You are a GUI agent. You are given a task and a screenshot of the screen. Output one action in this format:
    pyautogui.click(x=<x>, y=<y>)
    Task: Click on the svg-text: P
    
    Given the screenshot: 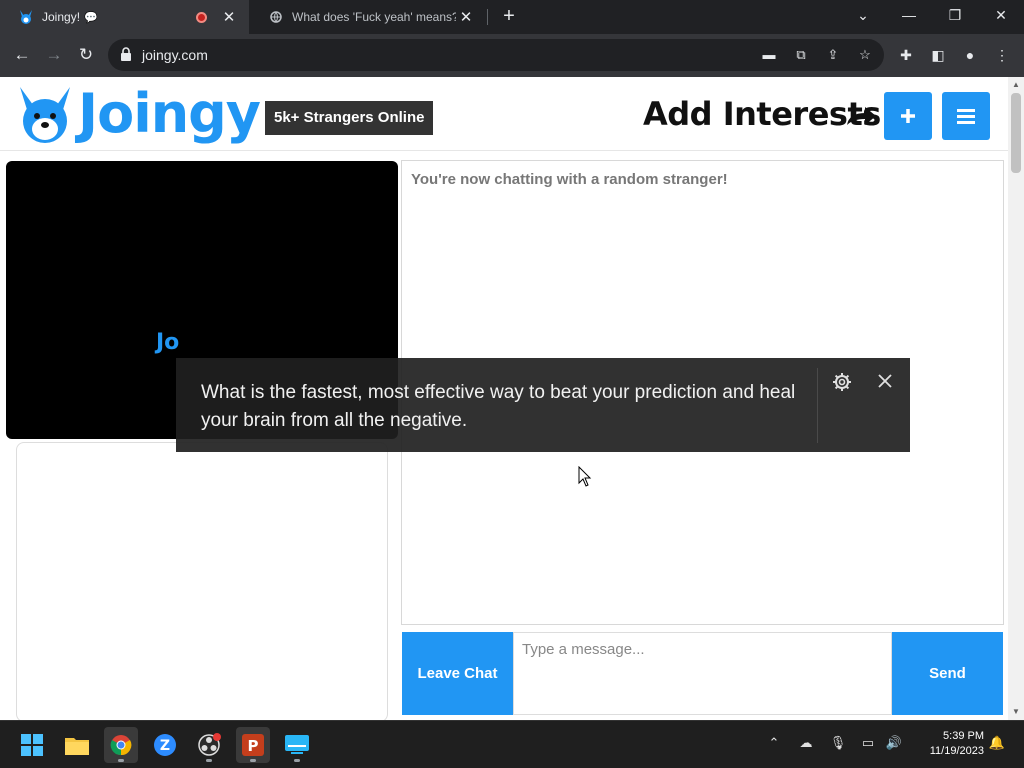 What is the action you would take?
    pyautogui.click(x=253, y=746)
    